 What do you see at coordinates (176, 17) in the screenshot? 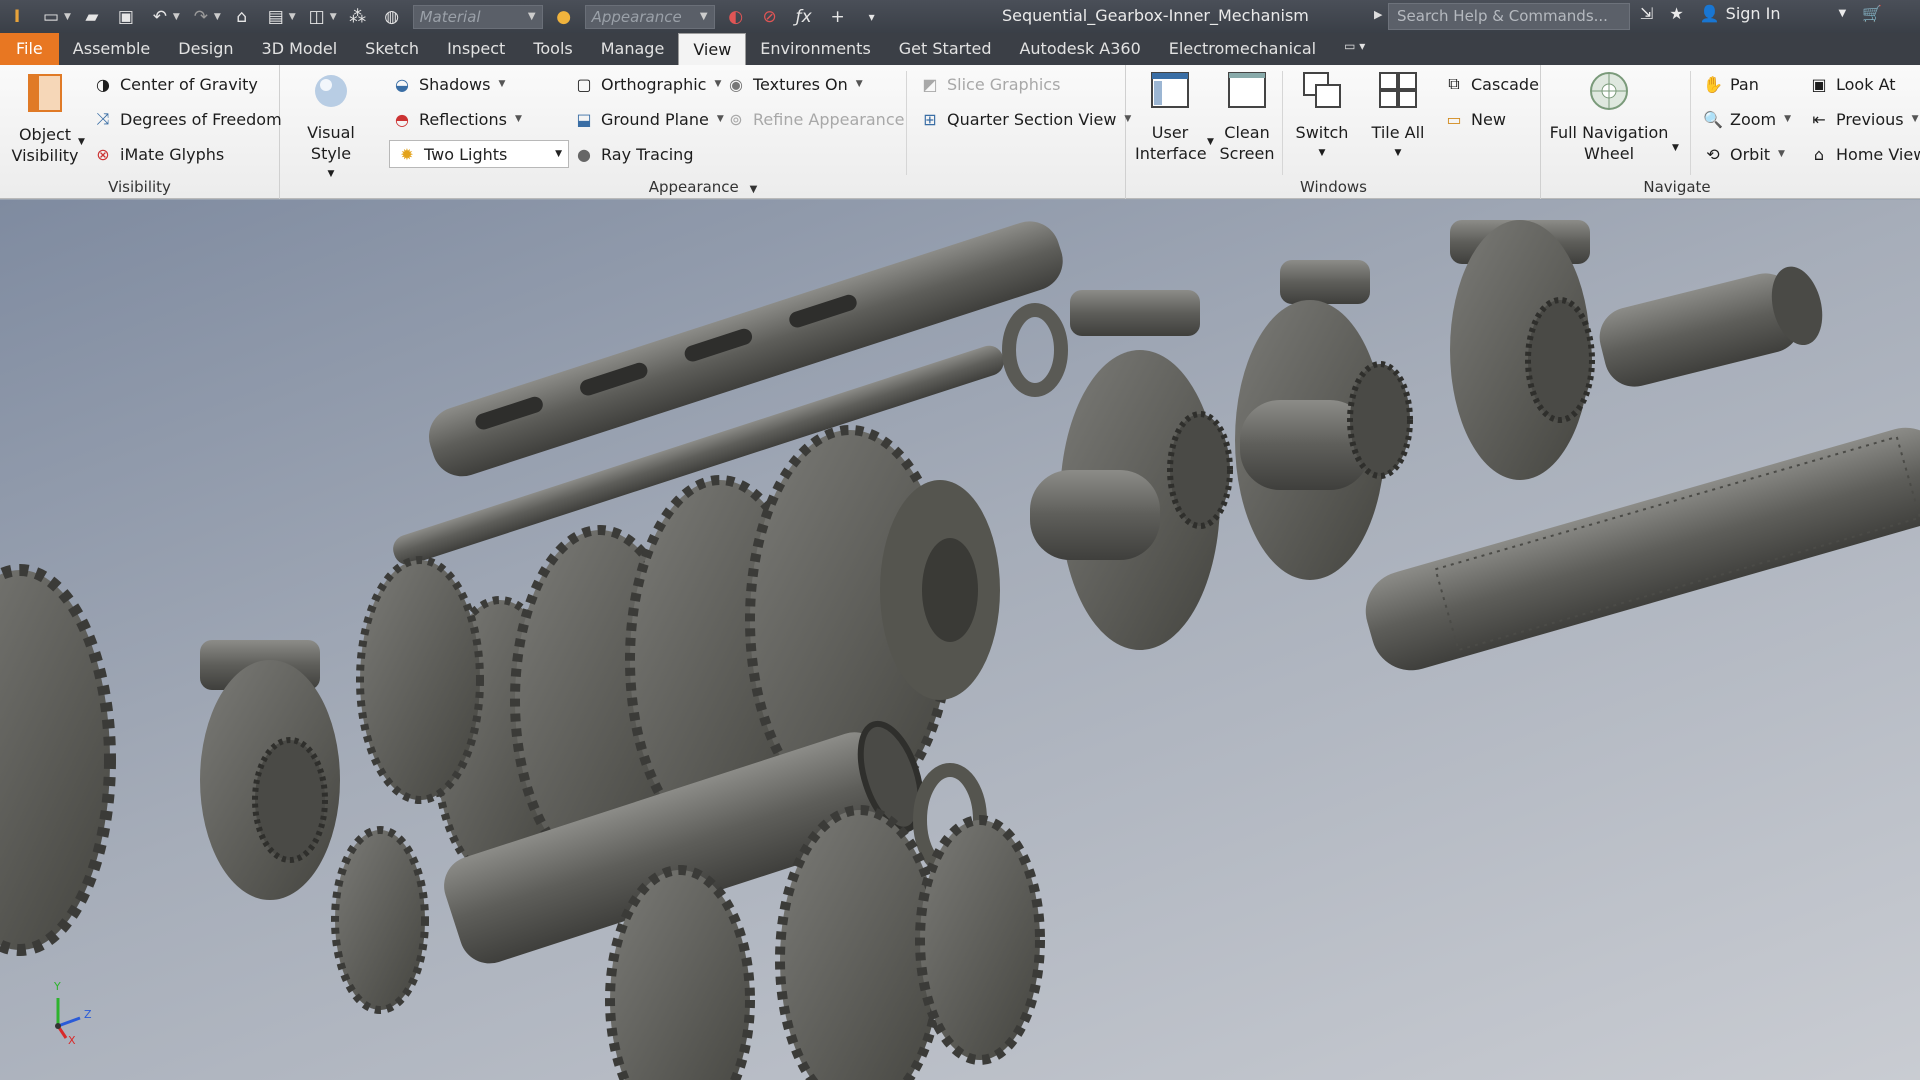
I see `undo-dropdown-icon: ▼` at bounding box center [176, 17].